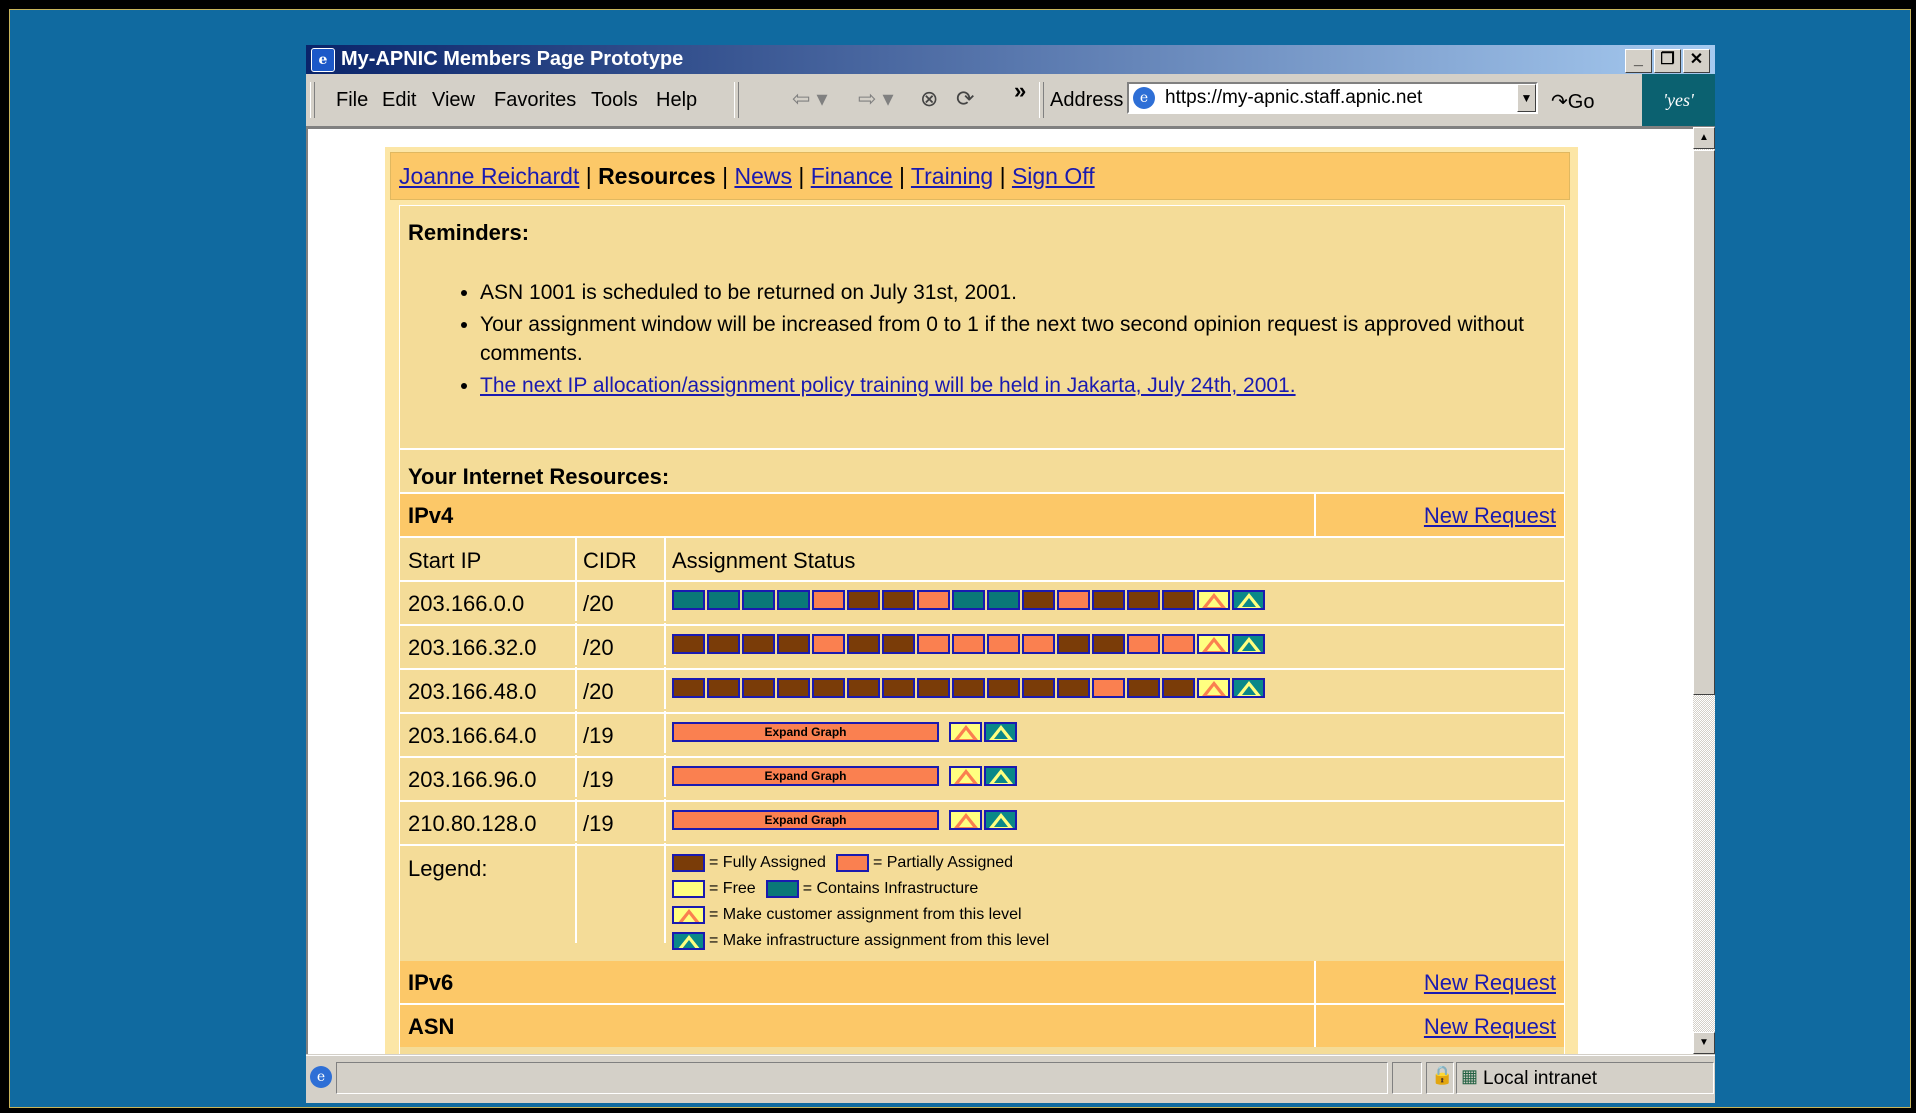 This screenshot has height=1113, width=1916. What do you see at coordinates (876, 99) in the screenshot?
I see `forward-arrow-icon: ⇨ ▾` at bounding box center [876, 99].